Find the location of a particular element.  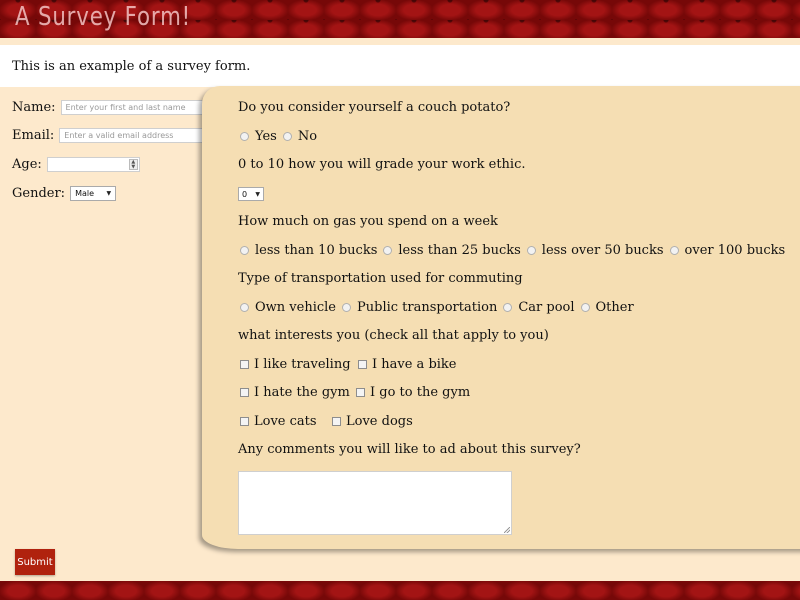

gender-value: Male is located at coordinates (85, 193).